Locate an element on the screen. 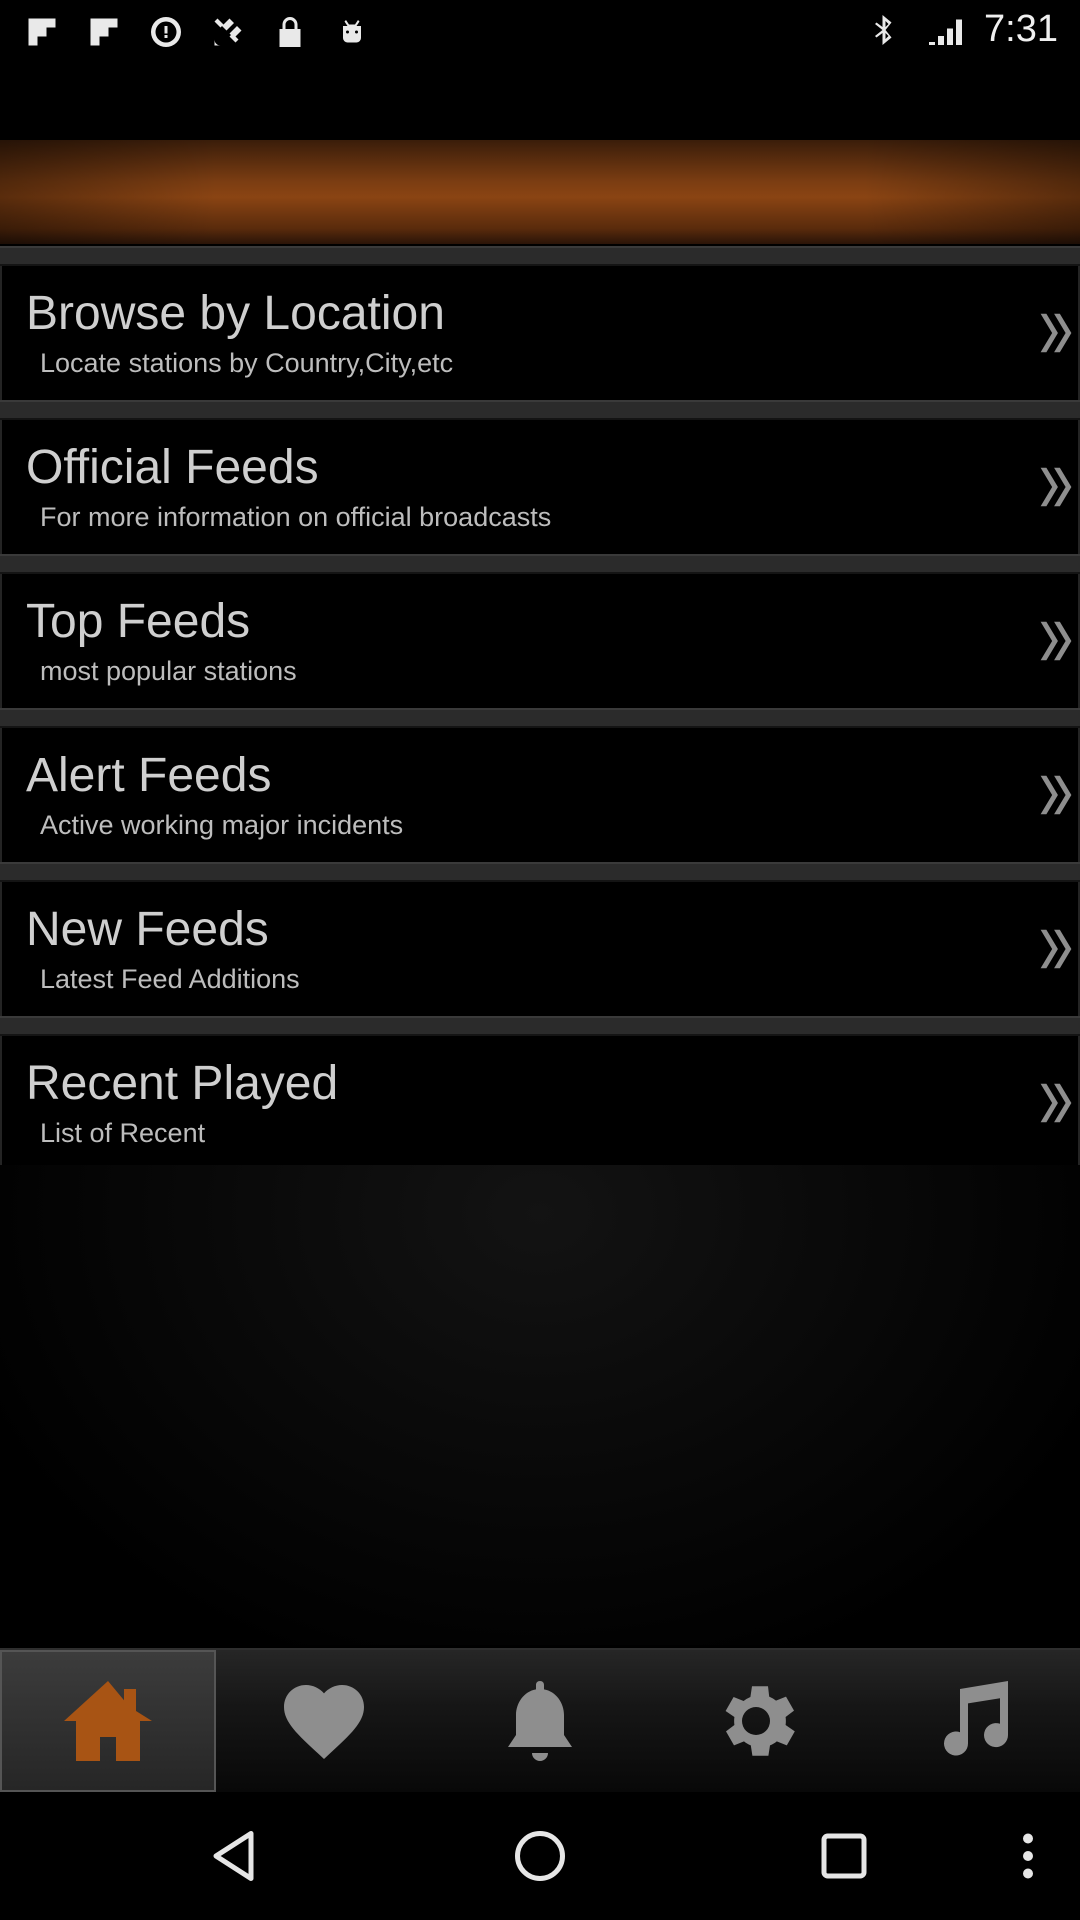  menu-item-title: Alert Feeds is located at coordinates (149, 775).